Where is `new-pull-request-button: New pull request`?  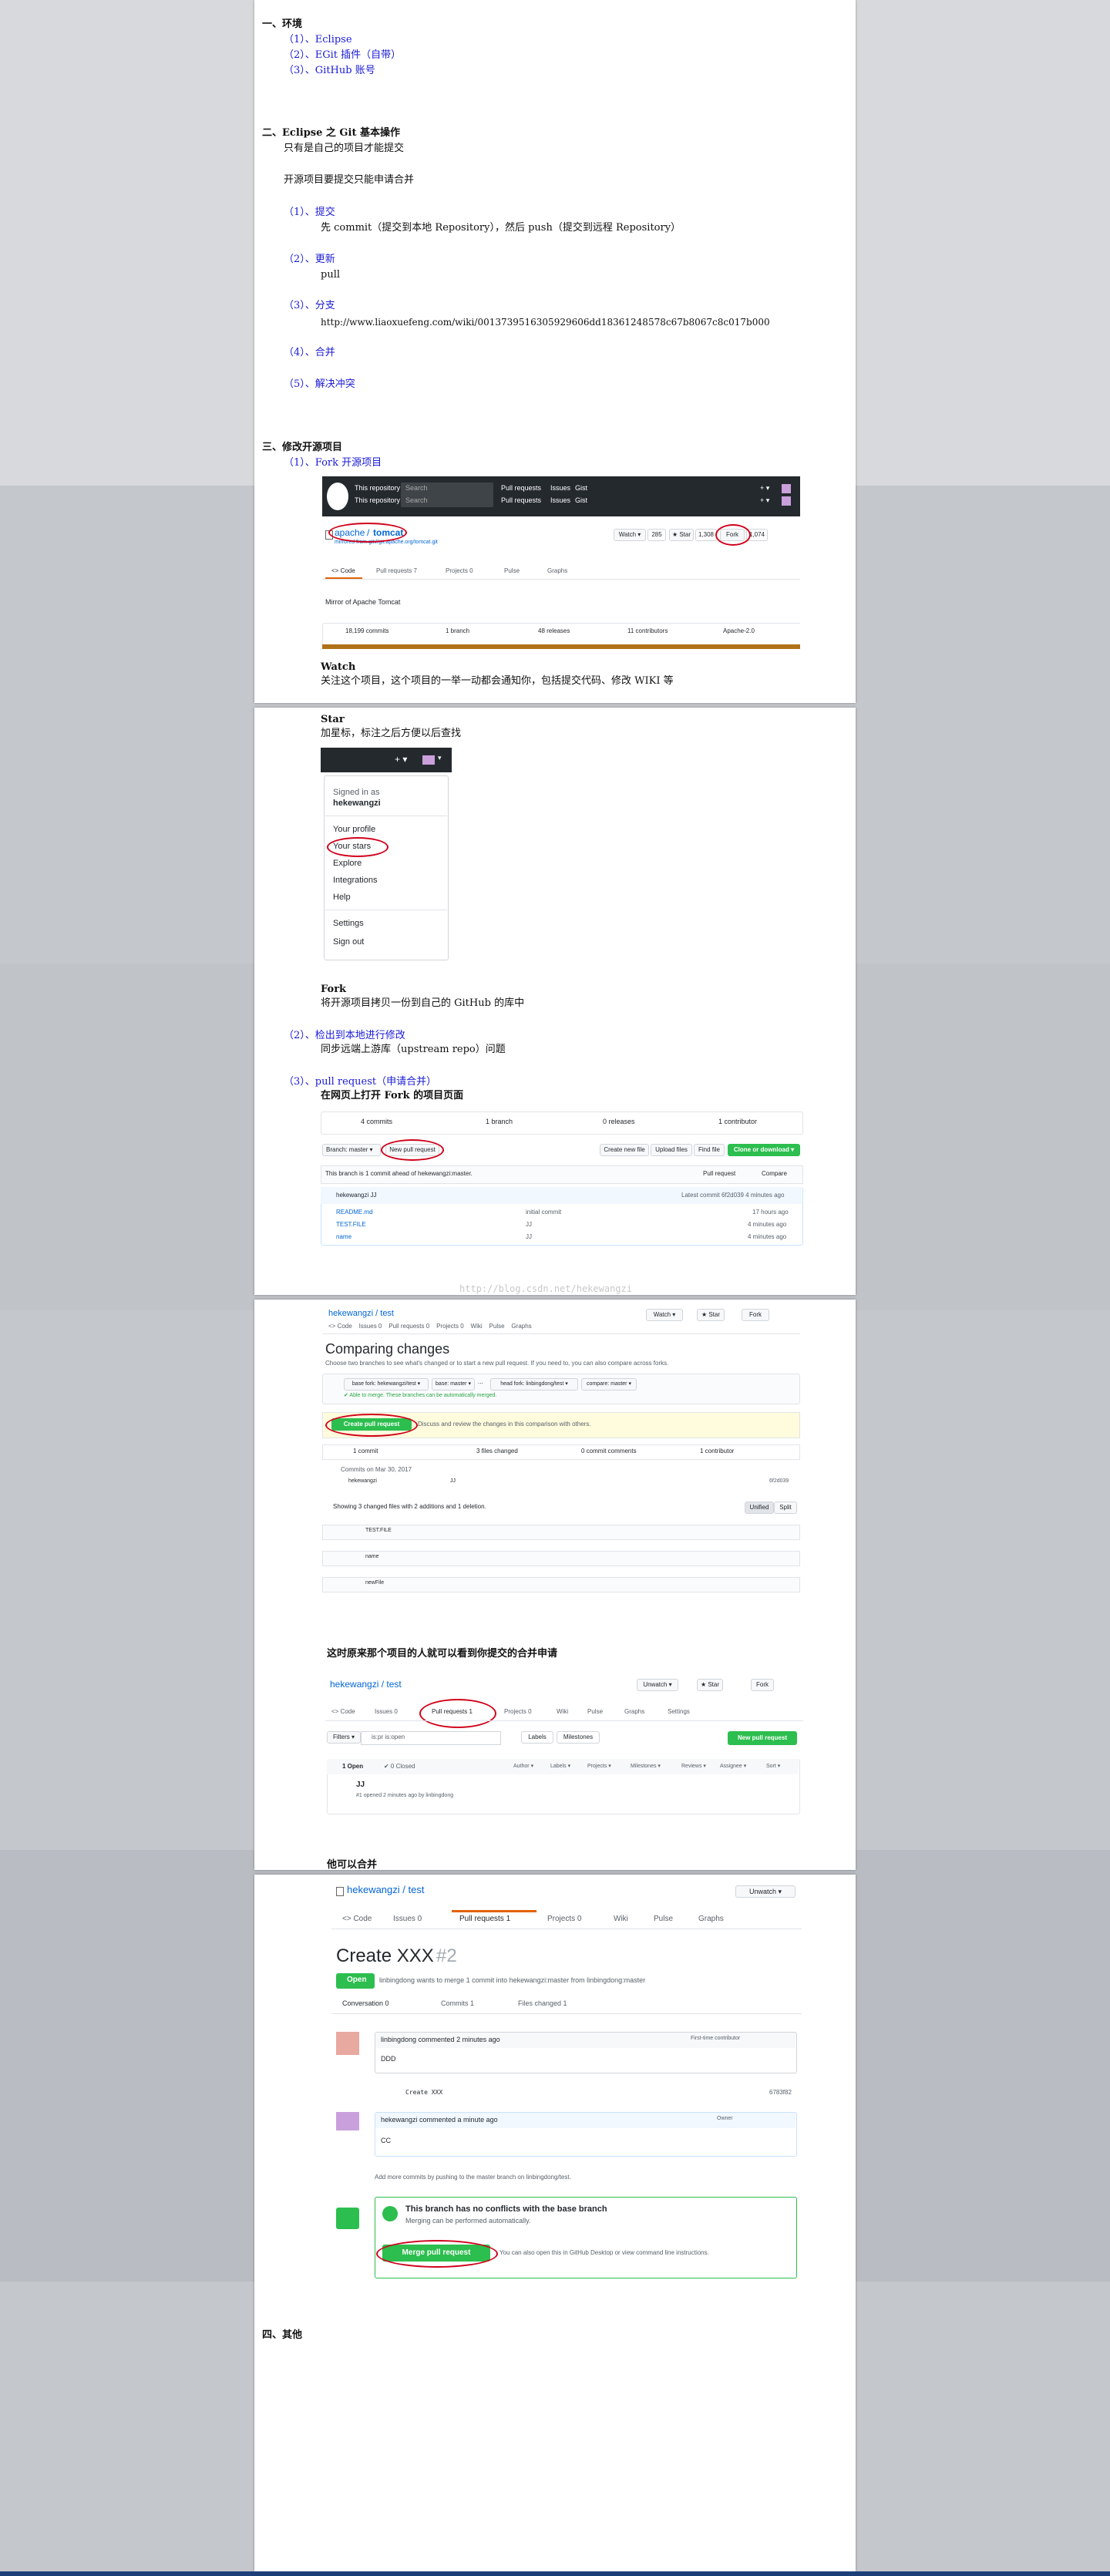 new-pull-request-button: New pull request is located at coordinates (763, 1738).